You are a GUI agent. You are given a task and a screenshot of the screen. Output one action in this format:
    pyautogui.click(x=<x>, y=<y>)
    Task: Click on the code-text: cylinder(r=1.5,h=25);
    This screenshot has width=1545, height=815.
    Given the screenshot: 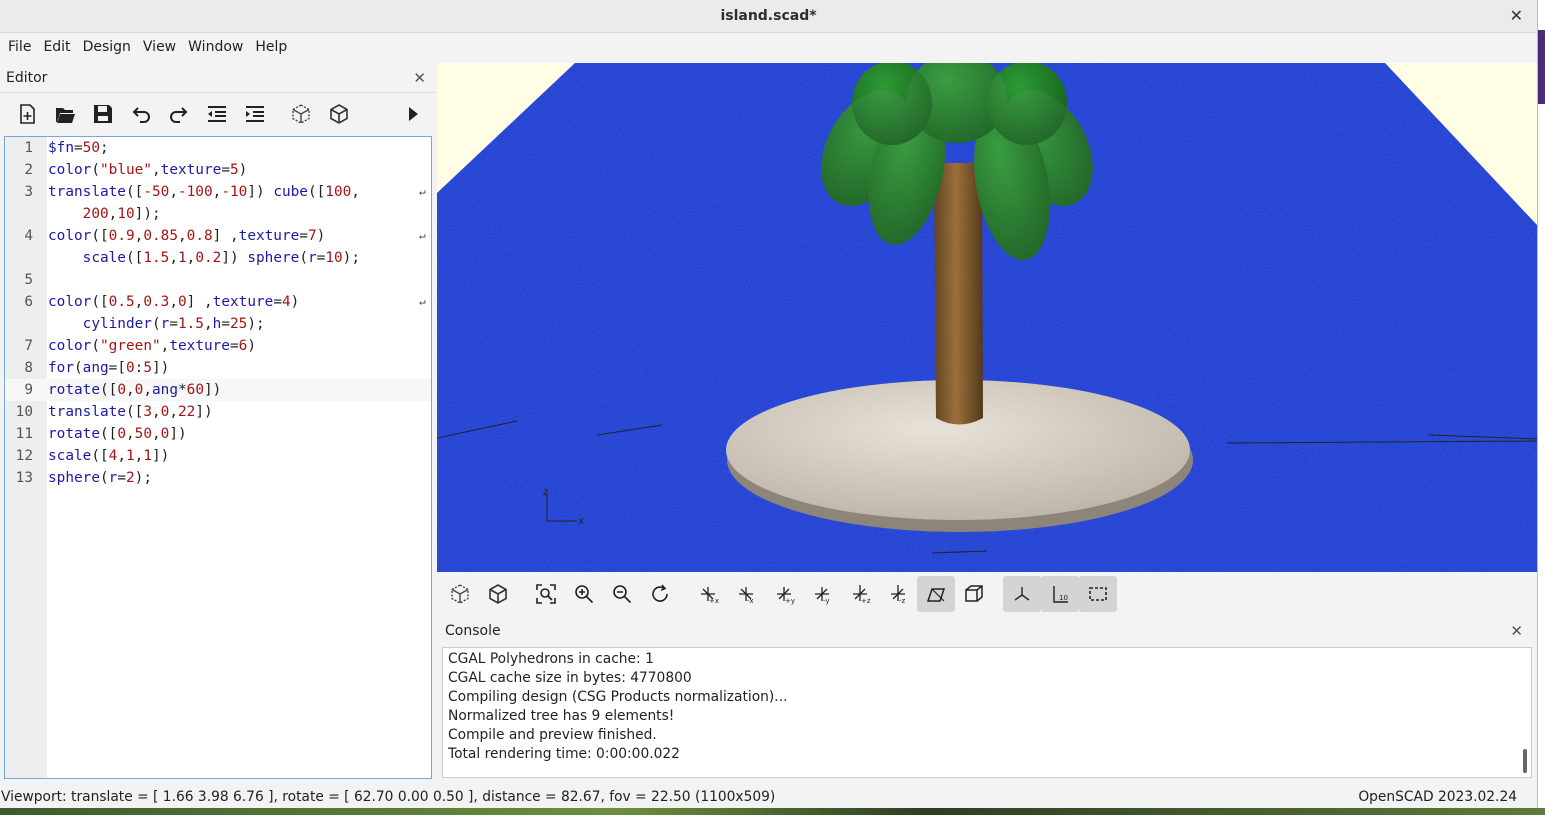 What is the action you would take?
    pyautogui.click(x=173, y=324)
    